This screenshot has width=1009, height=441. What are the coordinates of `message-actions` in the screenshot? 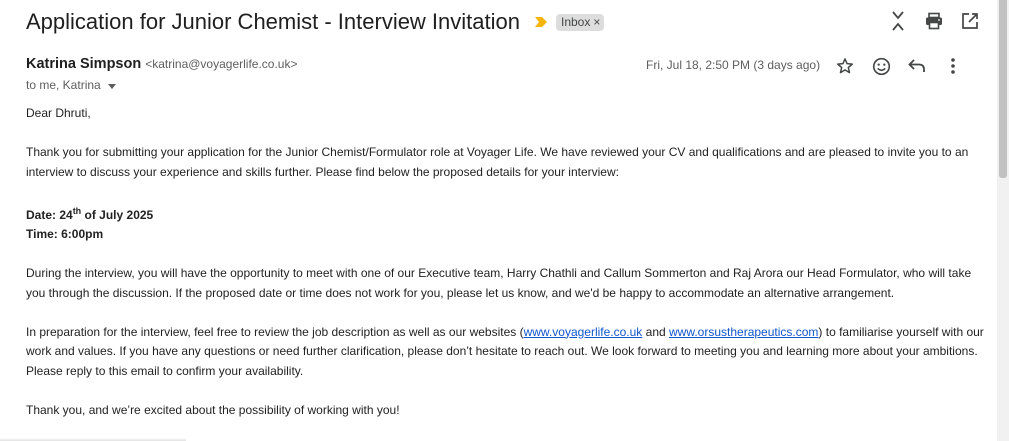 It's located at (899, 66).